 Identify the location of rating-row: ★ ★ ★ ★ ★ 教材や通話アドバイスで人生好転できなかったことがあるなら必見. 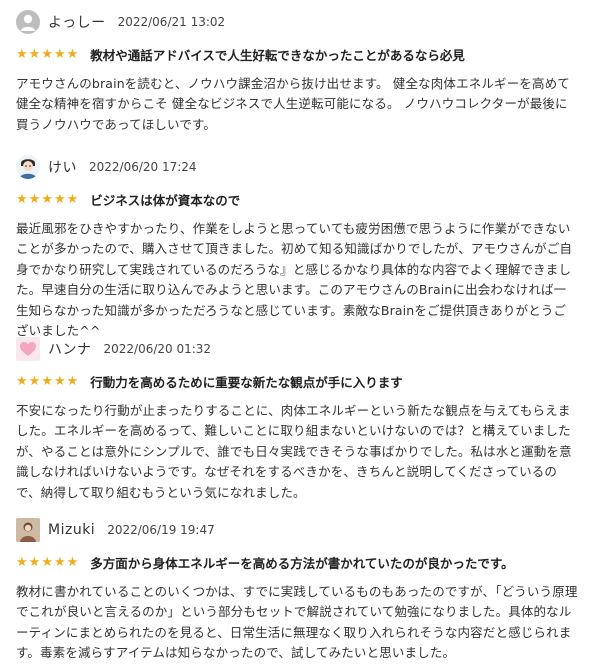
(240, 54).